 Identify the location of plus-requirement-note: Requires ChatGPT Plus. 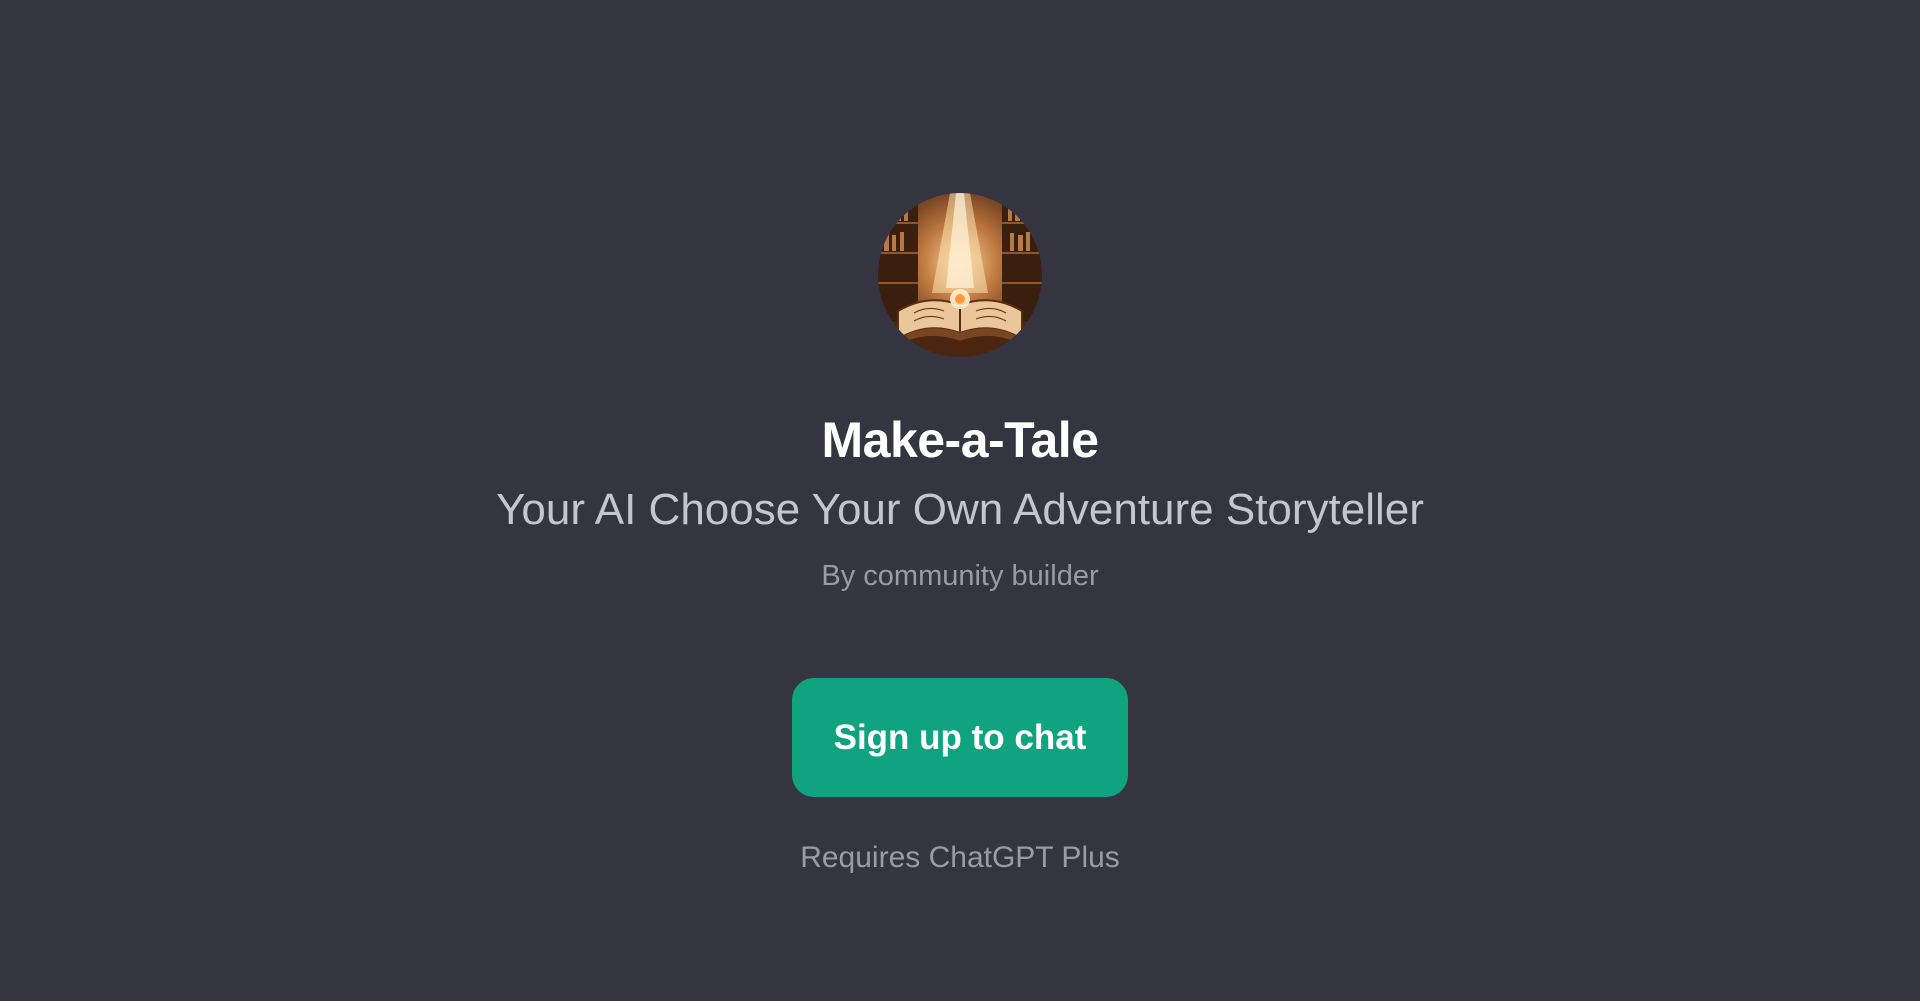
(960, 857).